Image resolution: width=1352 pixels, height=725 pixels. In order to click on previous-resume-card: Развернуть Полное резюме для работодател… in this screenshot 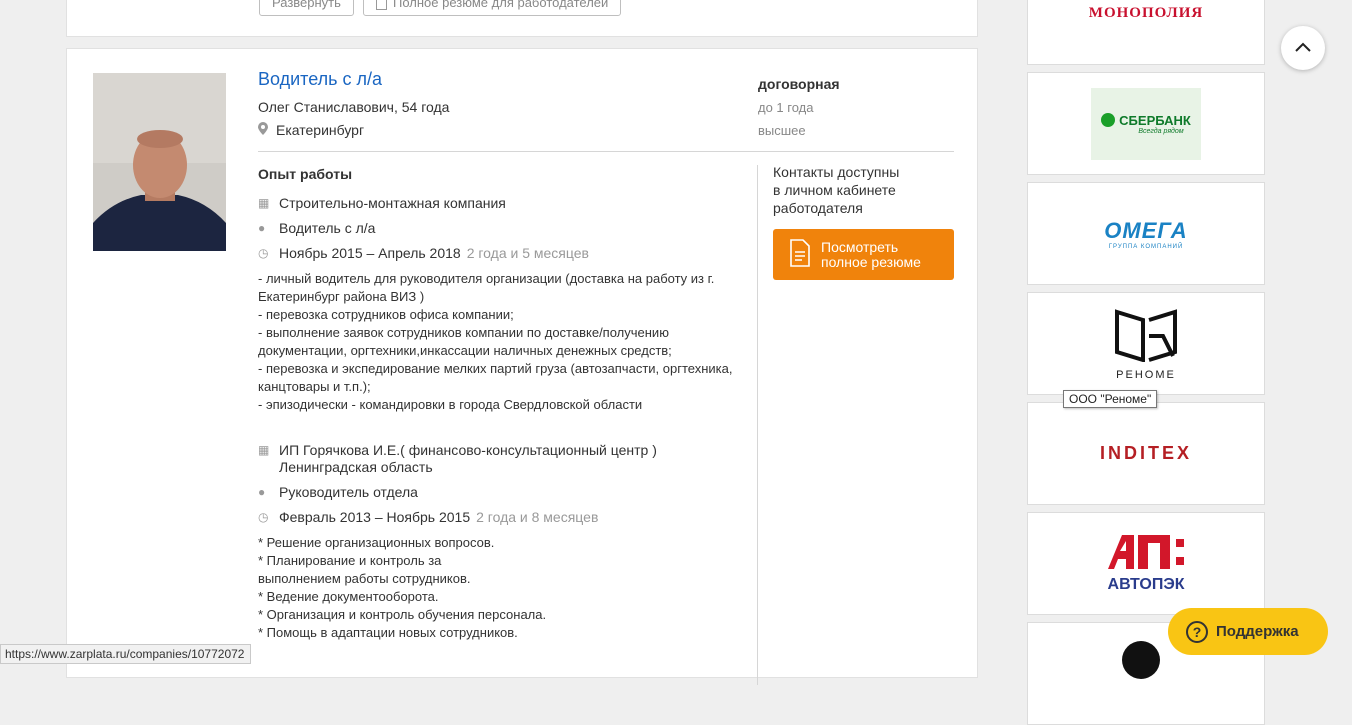, I will do `click(522, 18)`.